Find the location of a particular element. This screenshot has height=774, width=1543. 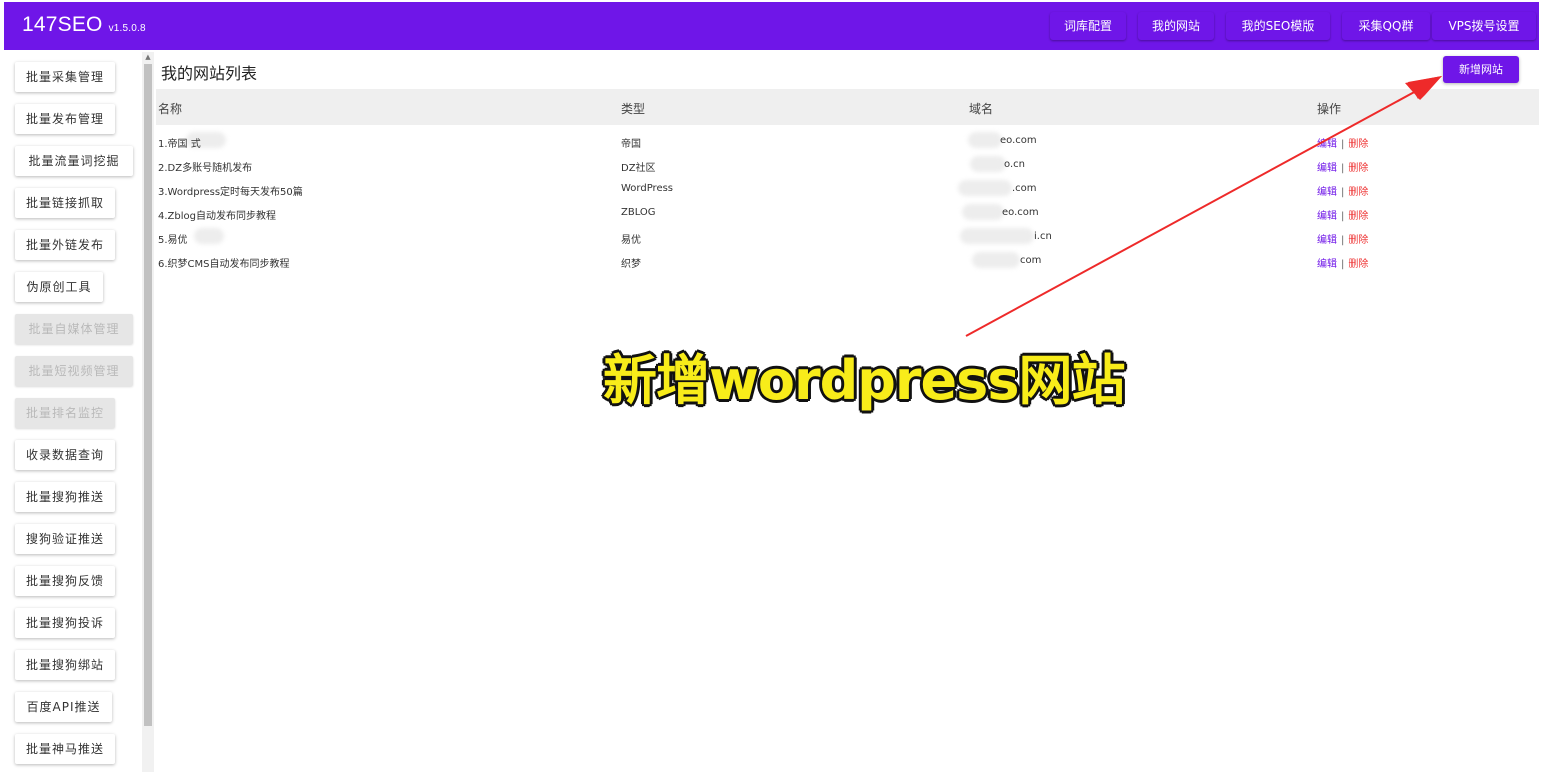

site-type: DZ社区 is located at coordinates (638, 168).